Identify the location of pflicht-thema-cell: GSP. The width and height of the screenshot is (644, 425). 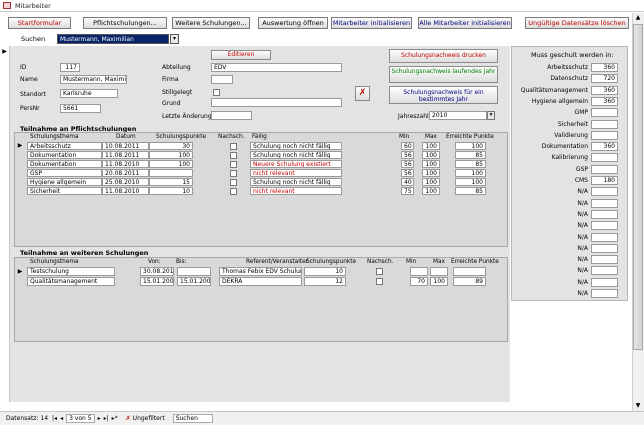
(64, 172).